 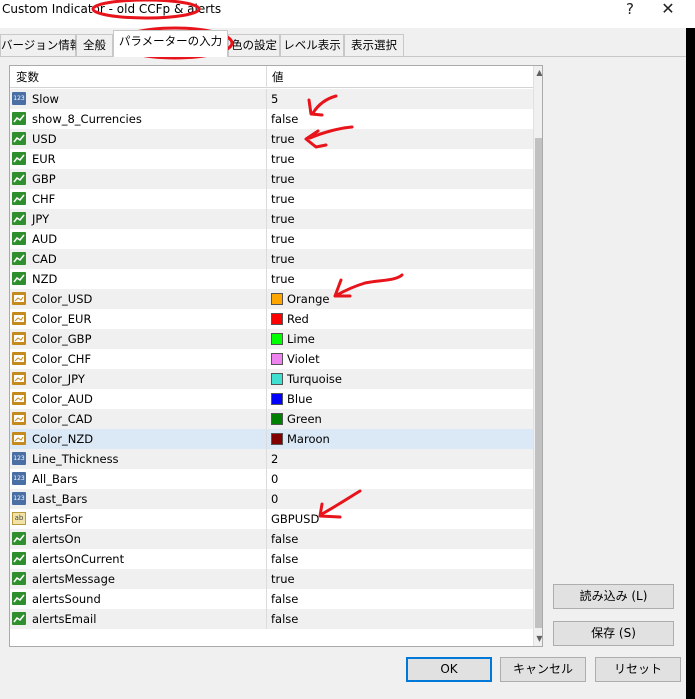 What do you see at coordinates (41, 219) in the screenshot?
I see `param-name: JPY` at bounding box center [41, 219].